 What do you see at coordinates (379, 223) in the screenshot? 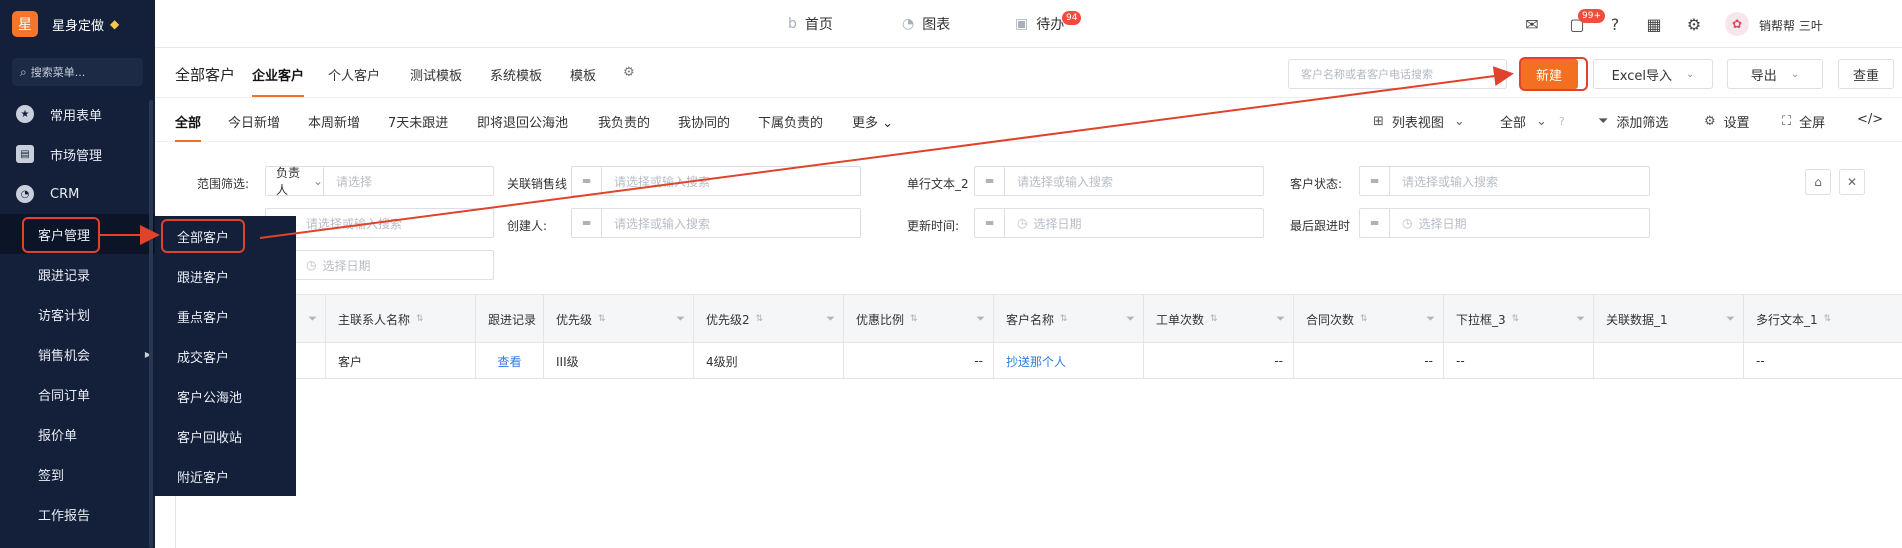
I see `row2-first-filter: 请选择或输入搜索` at bounding box center [379, 223].